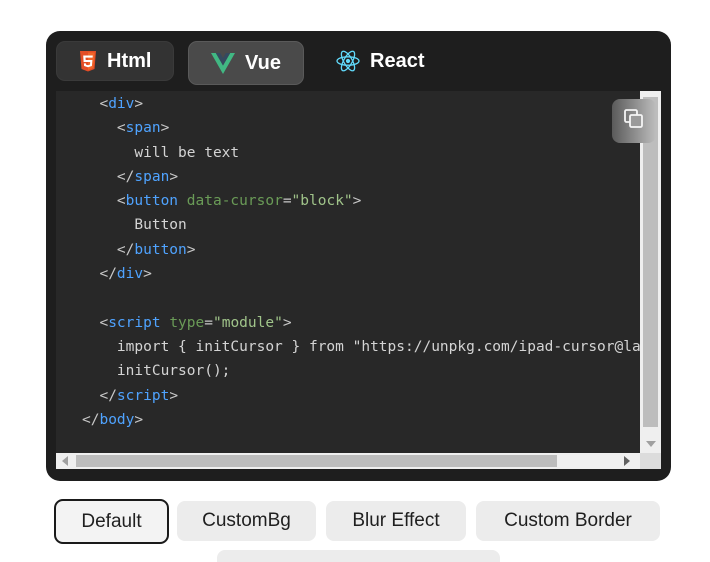  What do you see at coordinates (246, 521) in the screenshot?
I see `custombg-option-button: CustomBg` at bounding box center [246, 521].